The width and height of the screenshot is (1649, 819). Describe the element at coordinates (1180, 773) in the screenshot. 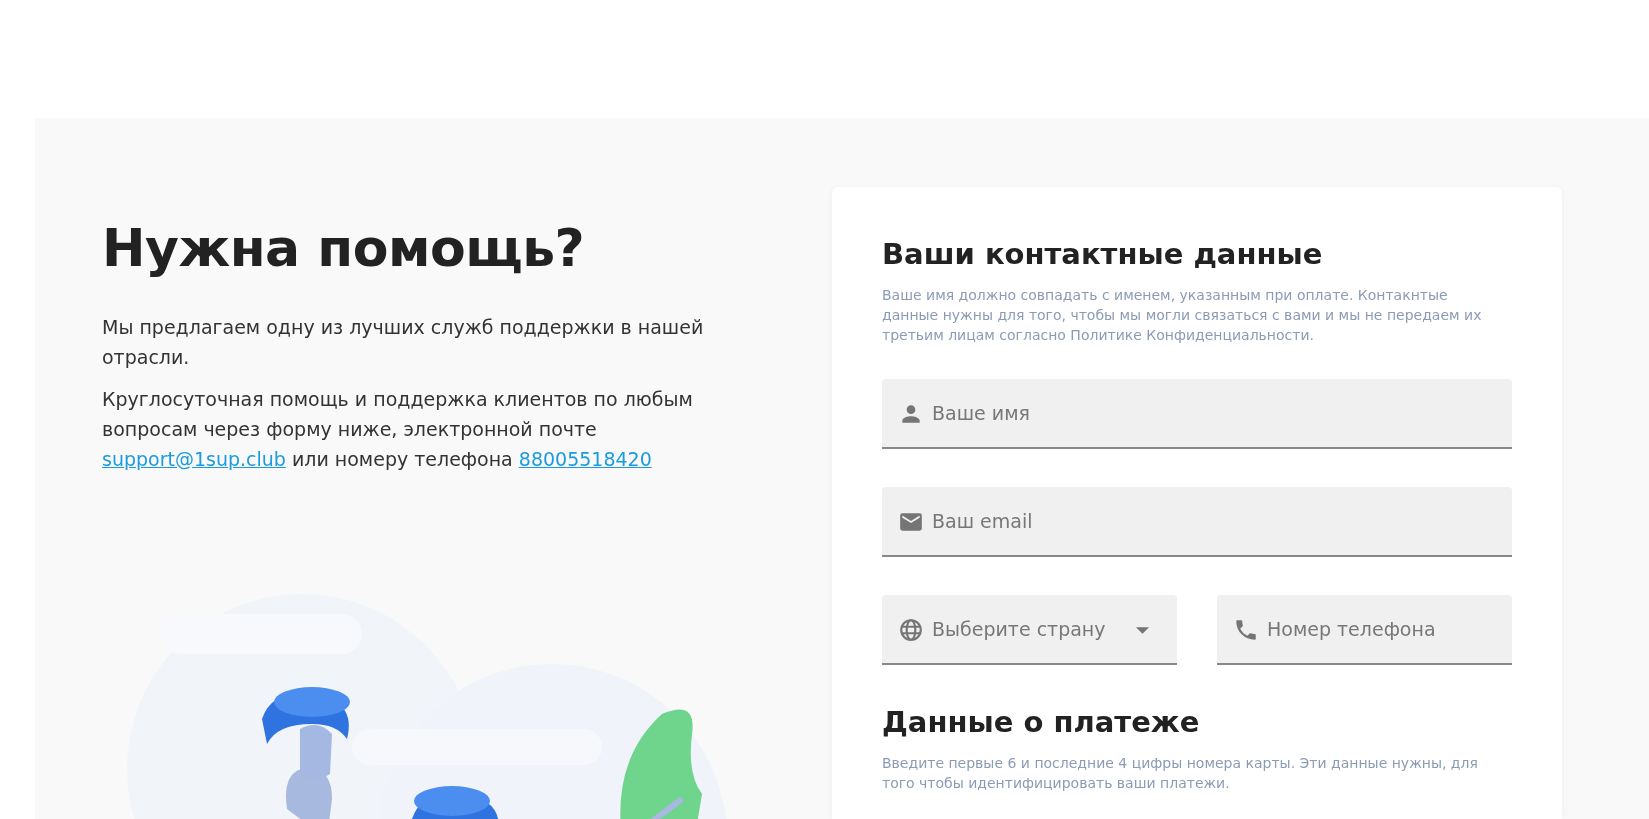

I see `payment-note: Введите первые 6 и последние 4 цифры номера карты. Эти данные нужны, для того чтобы идентифицировать ваши платежи.` at that location.